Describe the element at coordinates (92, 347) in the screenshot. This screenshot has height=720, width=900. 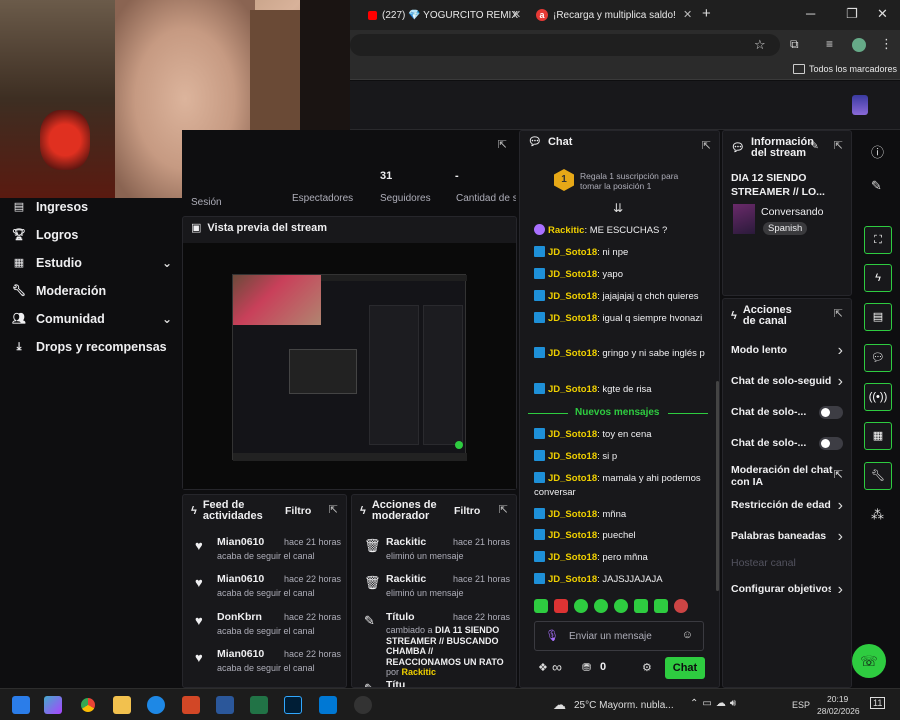
I see `sidebar-item-drops: ⤓ Drops y recompensas` at that location.